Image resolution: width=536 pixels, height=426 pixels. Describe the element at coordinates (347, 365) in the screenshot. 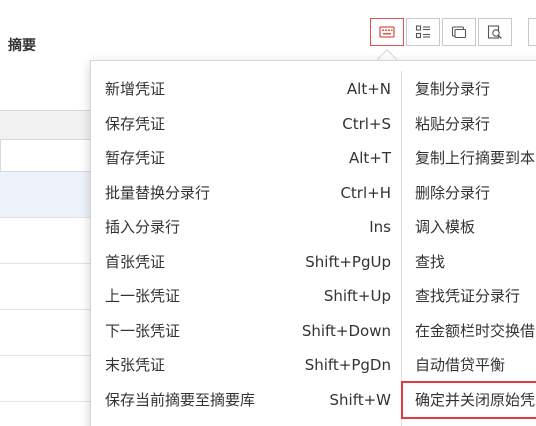

I see `menu-item-shortcut: Shift+PgDn` at that location.